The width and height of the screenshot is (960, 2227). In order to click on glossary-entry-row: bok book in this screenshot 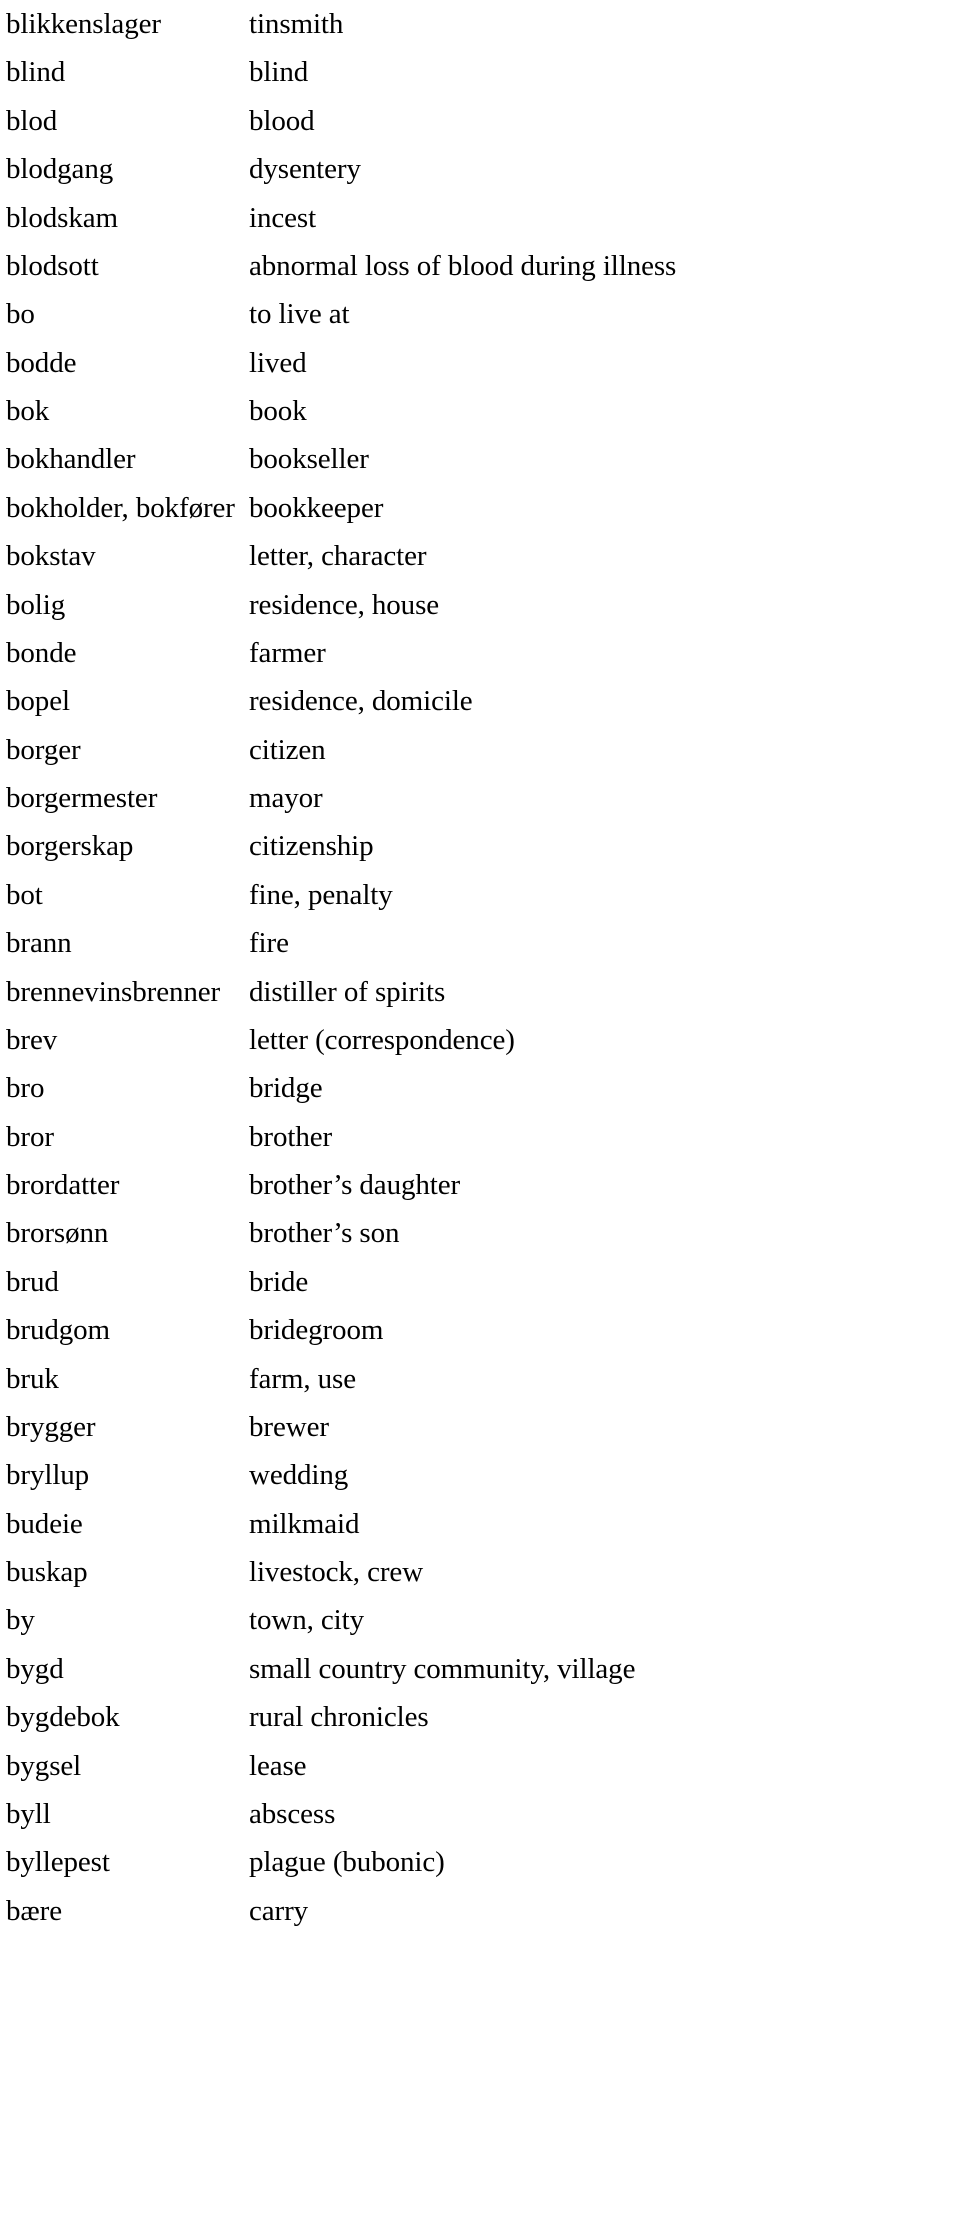, I will do `click(480, 411)`.